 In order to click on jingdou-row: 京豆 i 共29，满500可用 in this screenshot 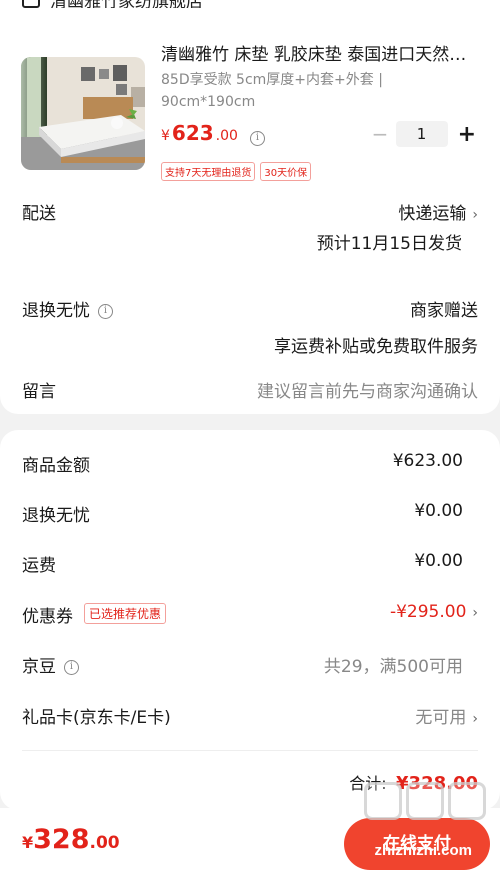, I will do `click(250, 664)`.